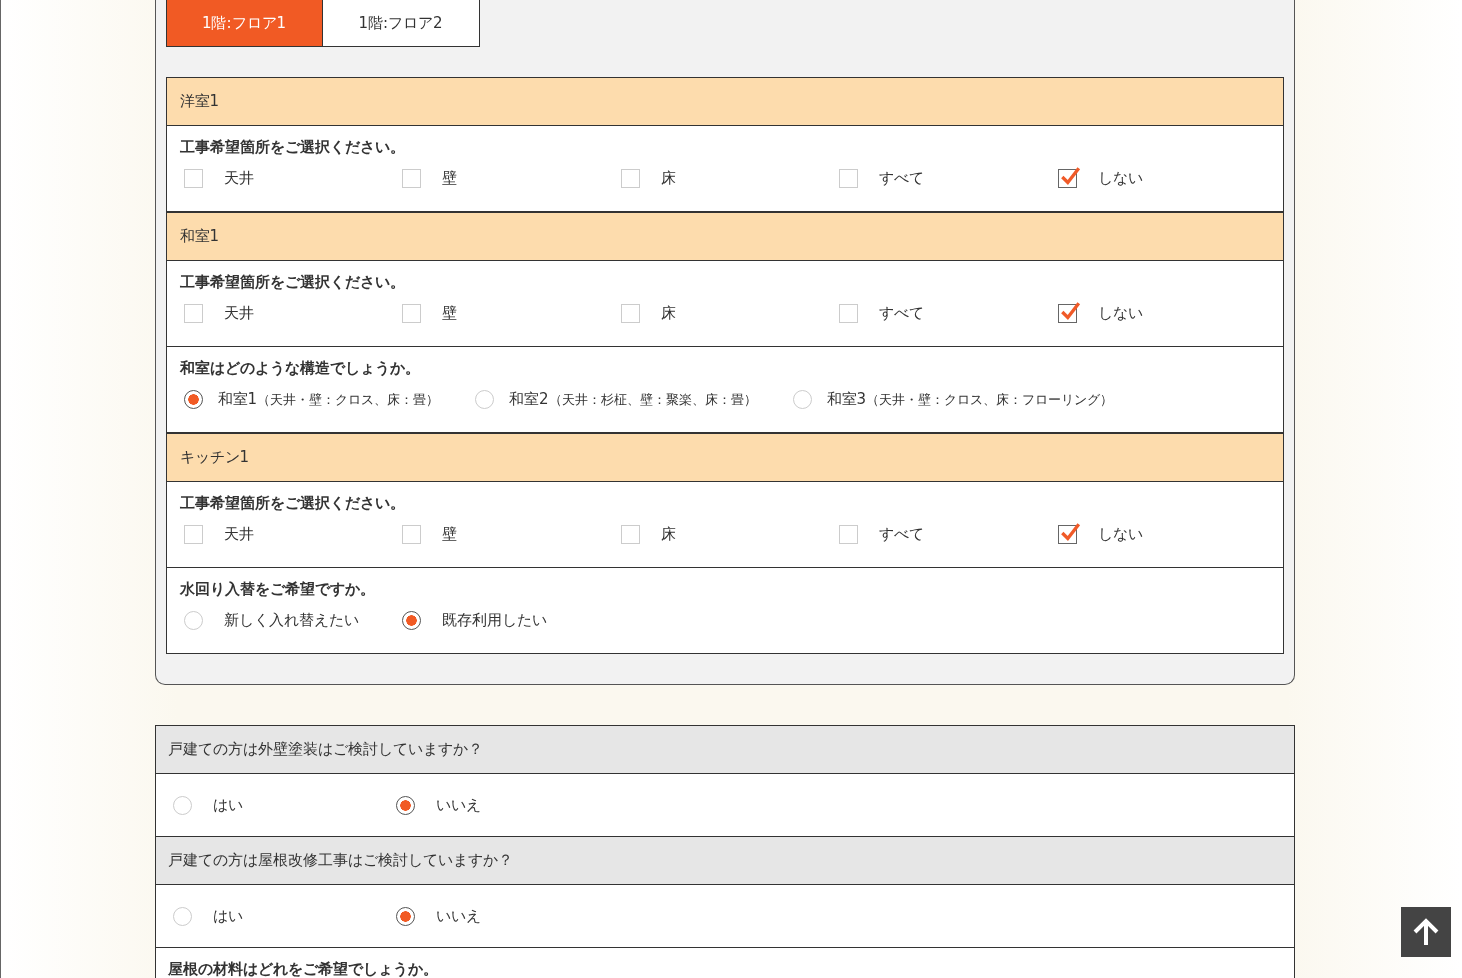  I want to click on up-arrow-icon, so click(1426, 932).